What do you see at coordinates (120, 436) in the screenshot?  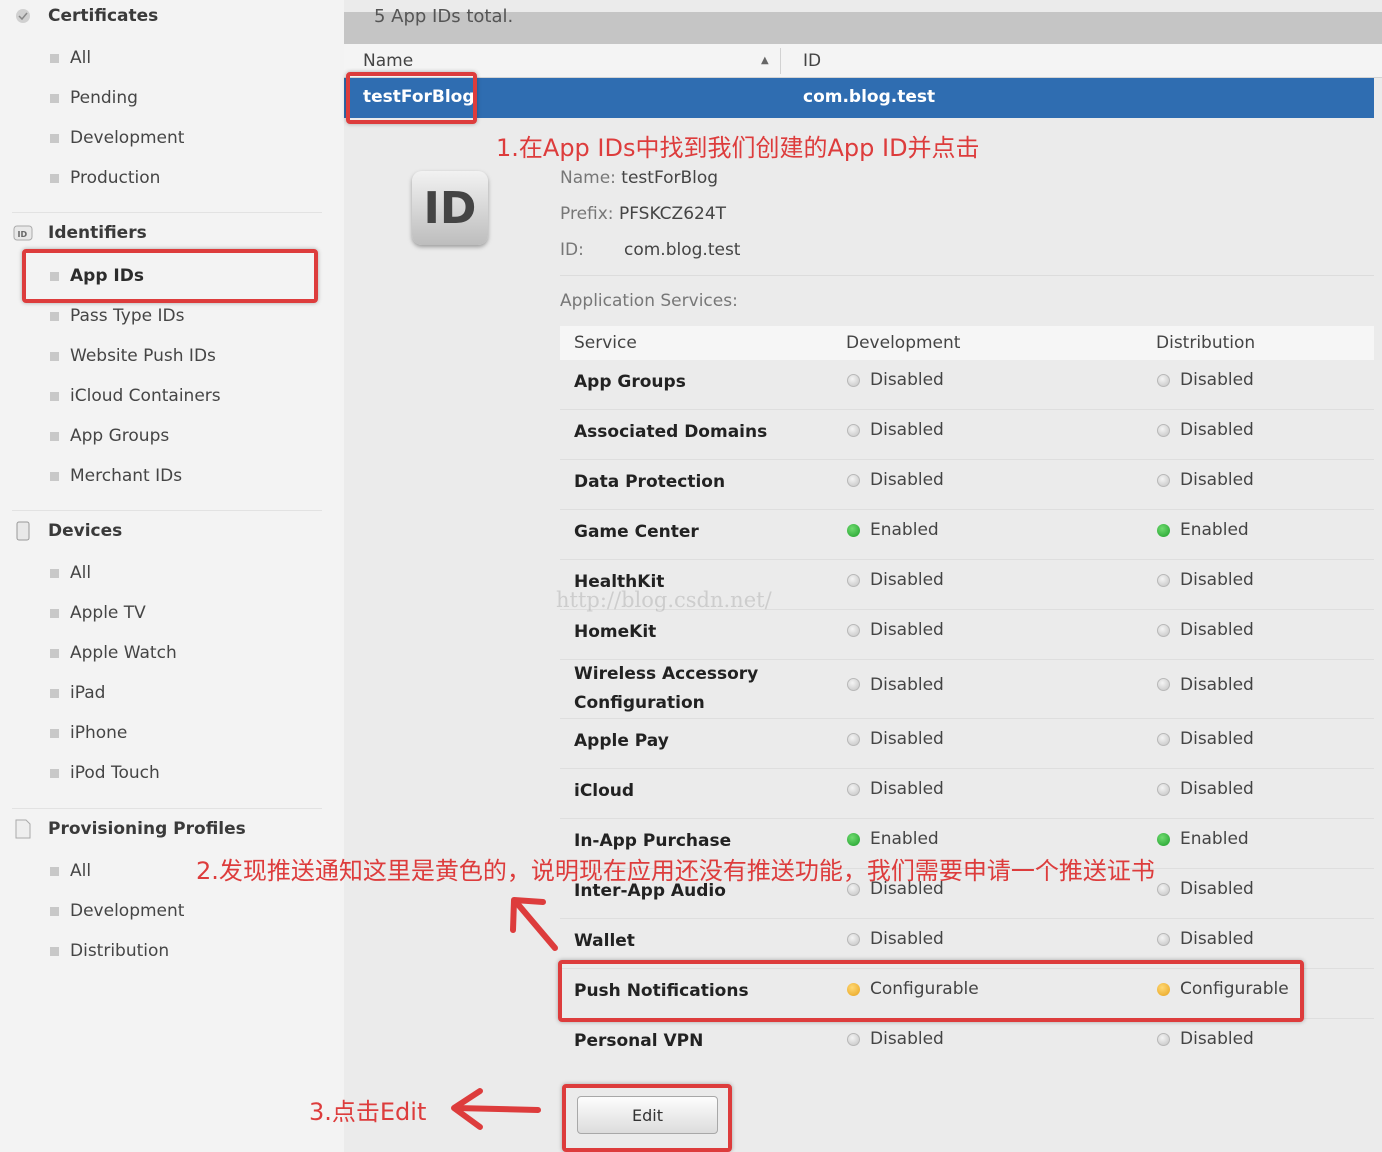 I see `sidebar-item-label: App Groups` at bounding box center [120, 436].